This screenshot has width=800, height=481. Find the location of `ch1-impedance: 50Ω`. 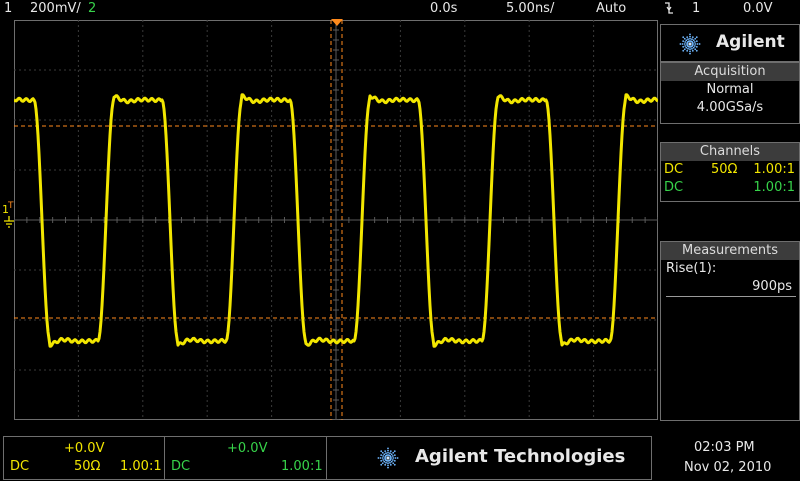

ch1-impedance: 50Ω is located at coordinates (724, 169).